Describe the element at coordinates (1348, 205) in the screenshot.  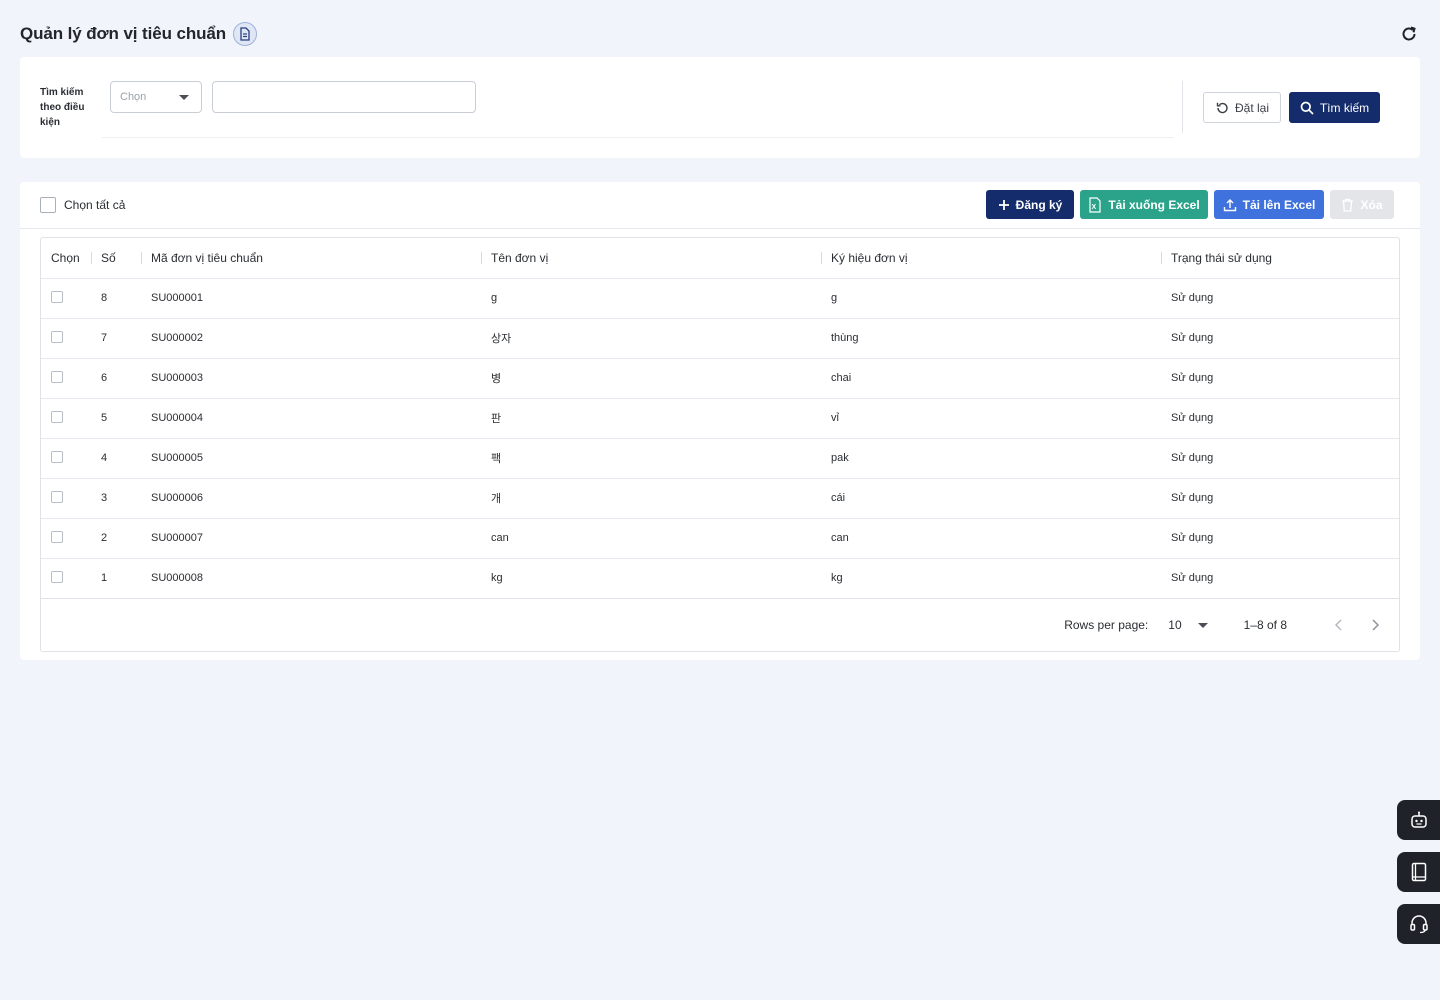
I see `trash-icon` at that location.